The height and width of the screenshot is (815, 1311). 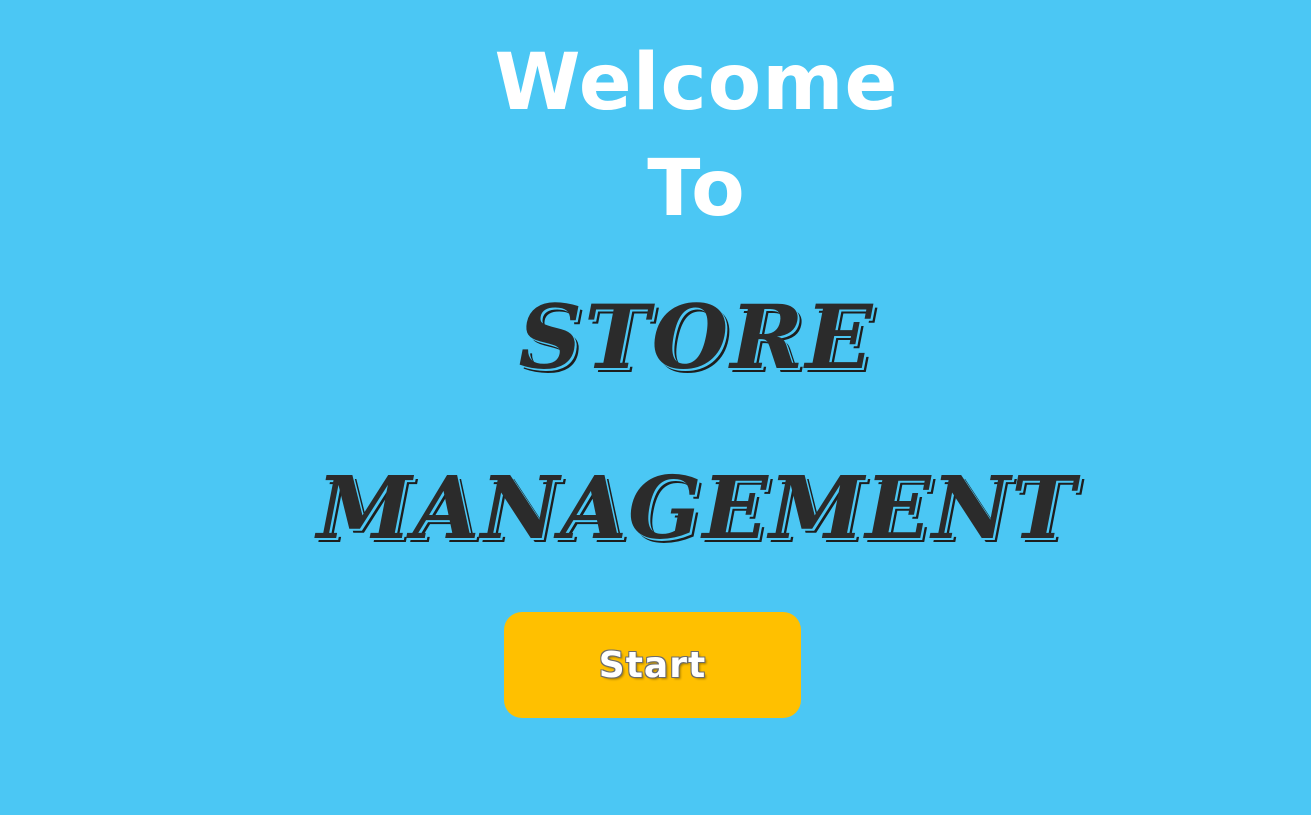 I want to click on store-title-text: STORE, so click(x=696, y=337).